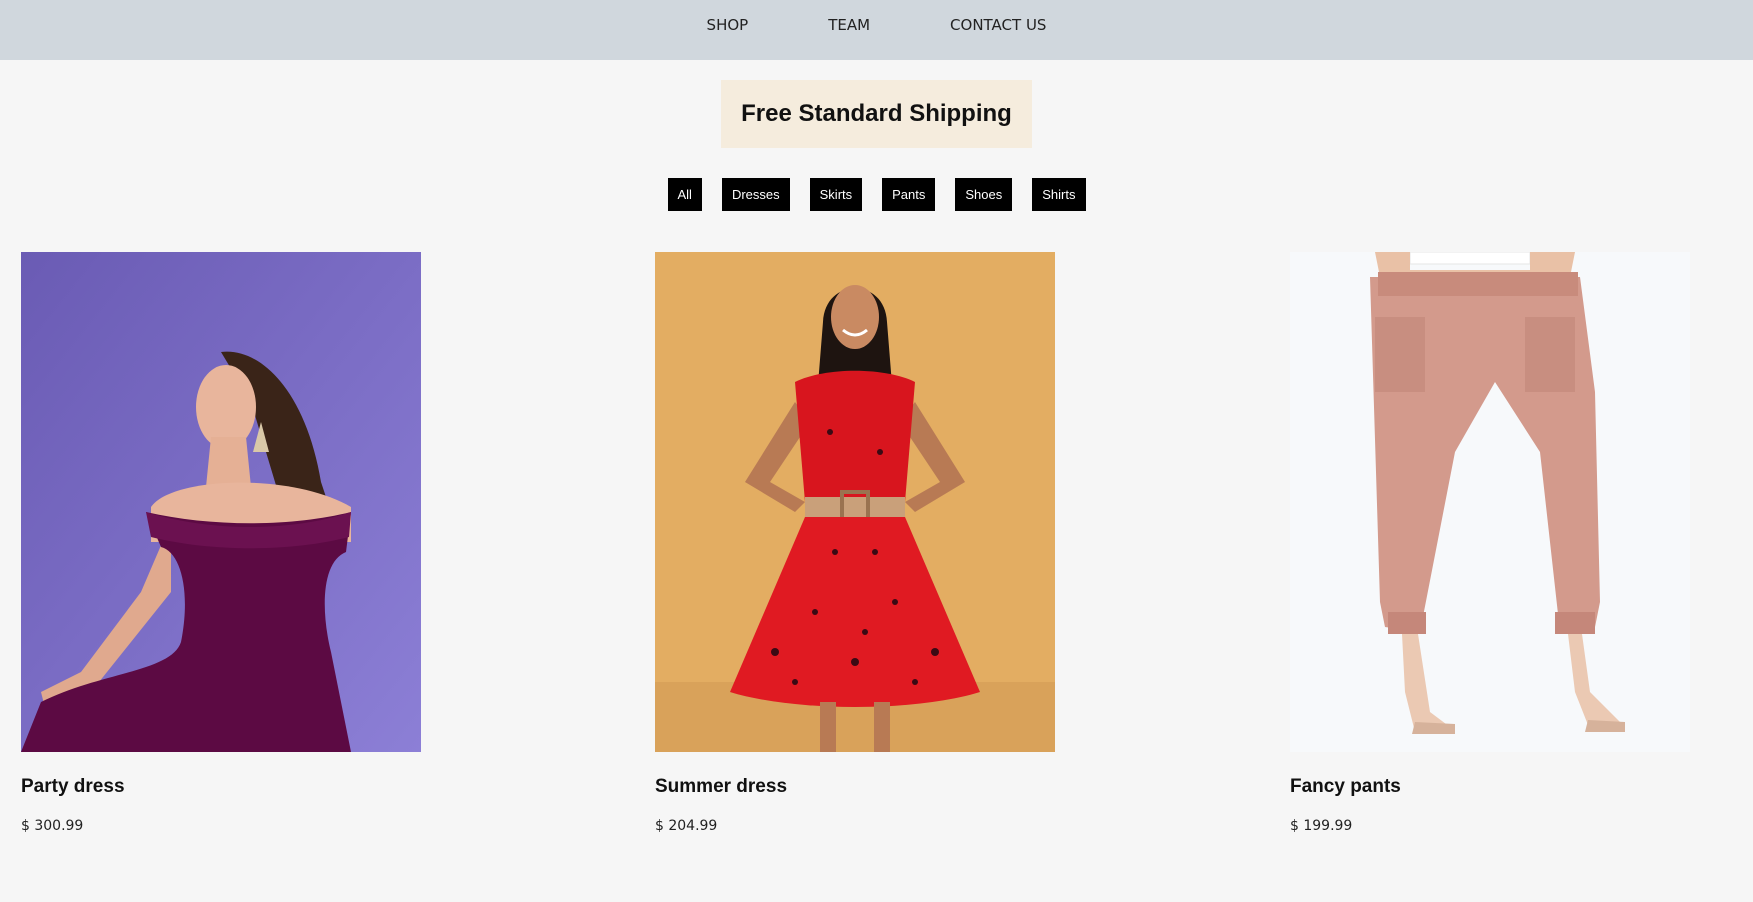 The height and width of the screenshot is (902, 1753). I want to click on product-price: $ 199.99, so click(1321, 826).